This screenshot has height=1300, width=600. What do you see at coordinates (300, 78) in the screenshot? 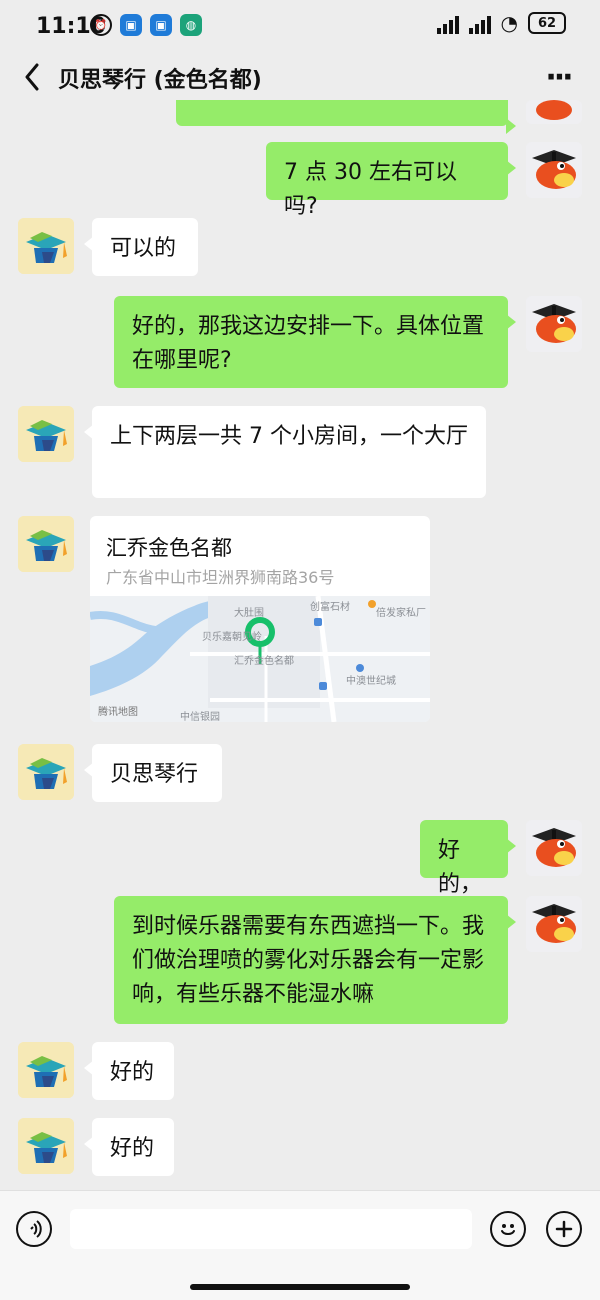
I see `chat-header: 贝思琴行 (金色名都) ···` at bounding box center [300, 78].